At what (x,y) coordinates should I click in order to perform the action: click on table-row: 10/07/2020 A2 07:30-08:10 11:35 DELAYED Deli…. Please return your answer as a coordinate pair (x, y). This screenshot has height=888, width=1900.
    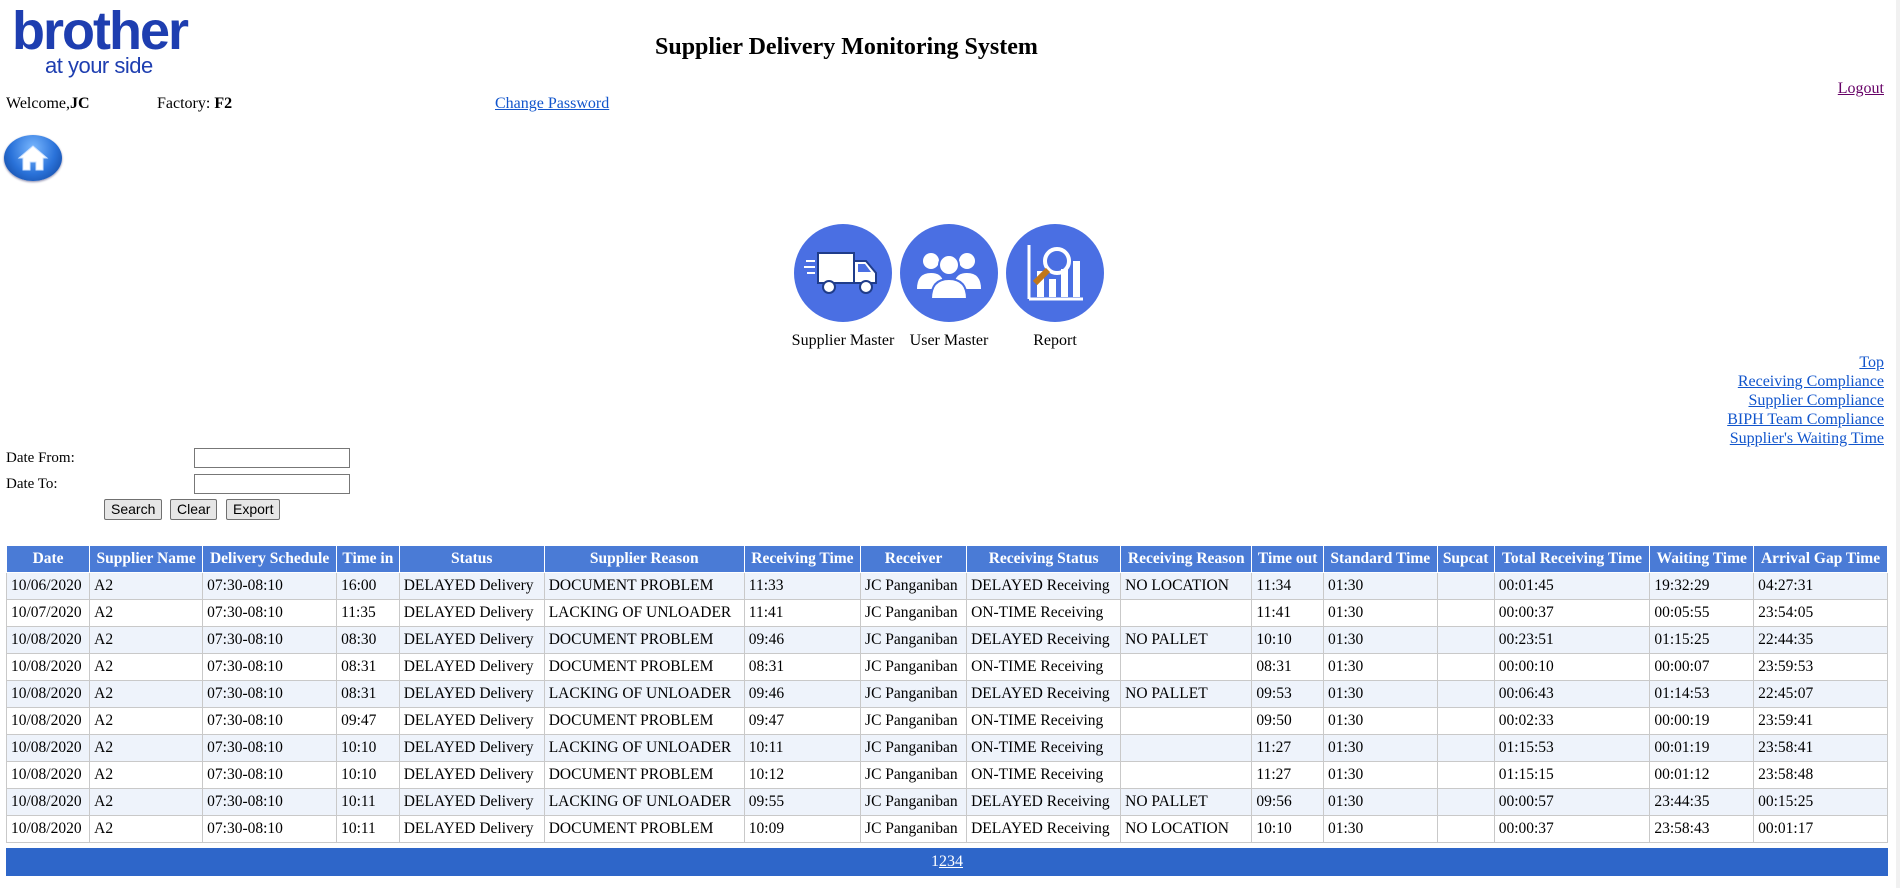
    Looking at the image, I should click on (946, 613).